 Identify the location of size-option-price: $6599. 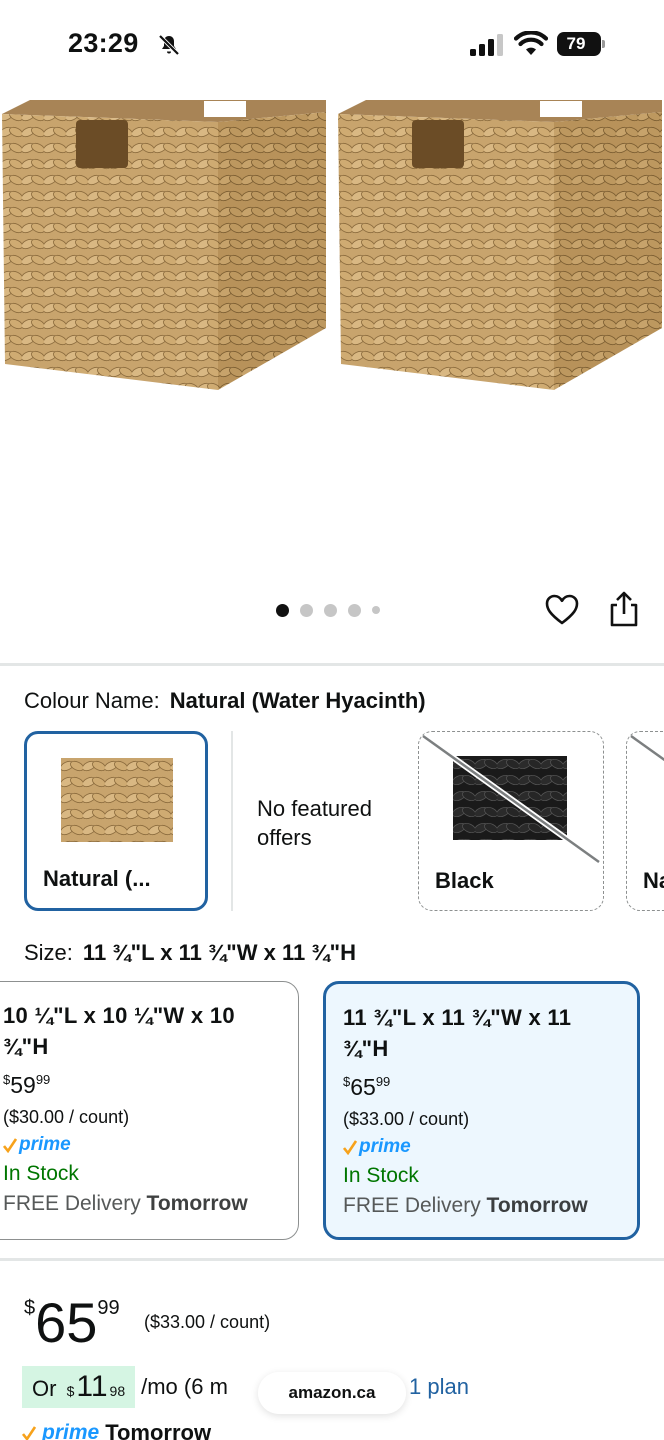
(367, 1087).